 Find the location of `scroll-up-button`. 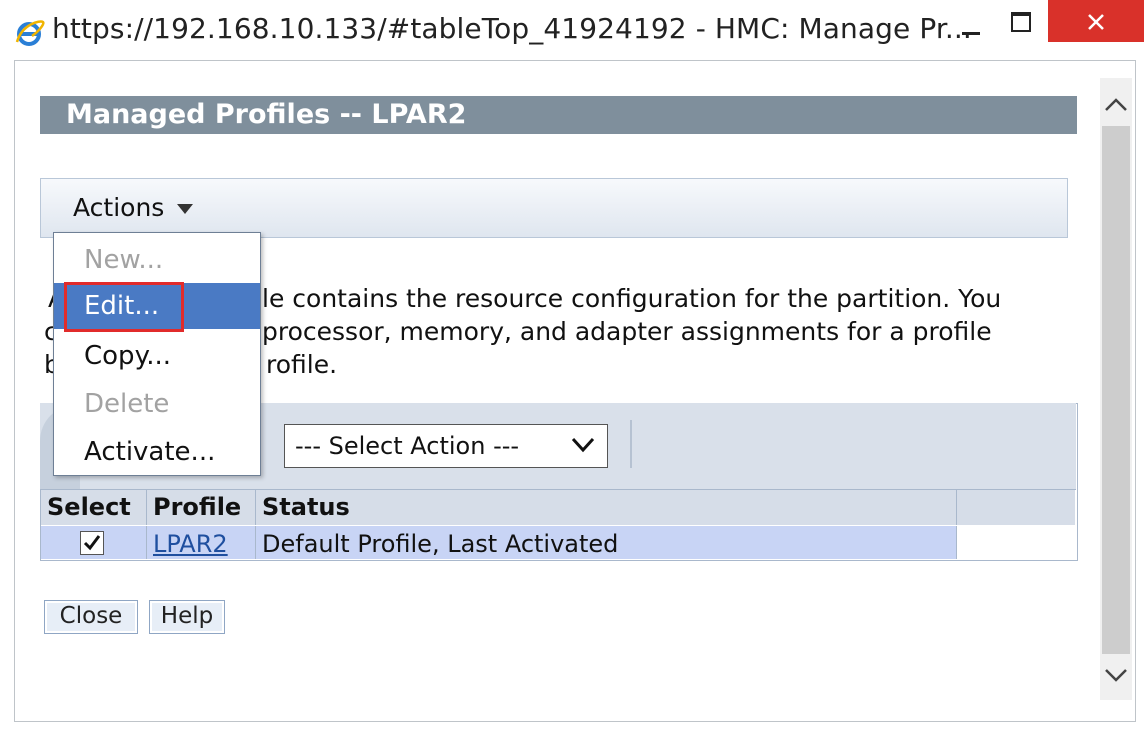

scroll-up-button is located at coordinates (1116, 106).